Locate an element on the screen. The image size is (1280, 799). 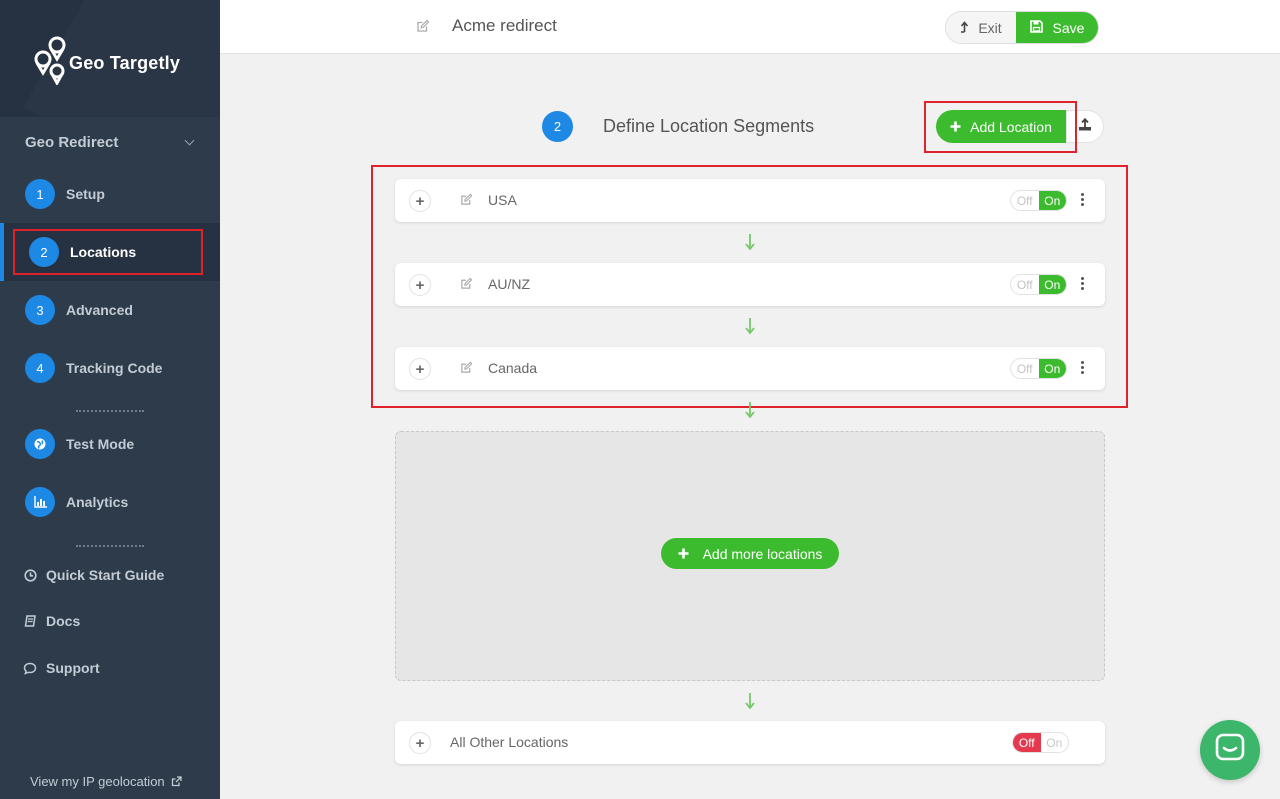
book-icon is located at coordinates (30, 621).